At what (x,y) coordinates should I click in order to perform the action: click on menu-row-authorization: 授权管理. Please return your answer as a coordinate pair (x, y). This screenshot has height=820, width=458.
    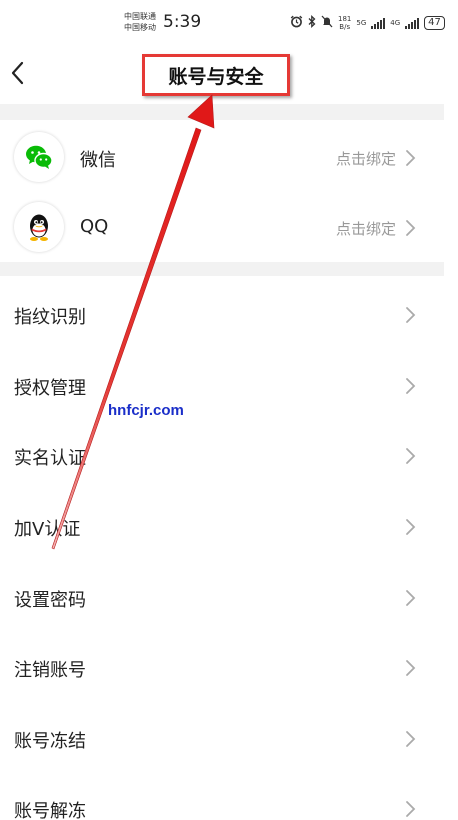
    Looking at the image, I should click on (222, 385).